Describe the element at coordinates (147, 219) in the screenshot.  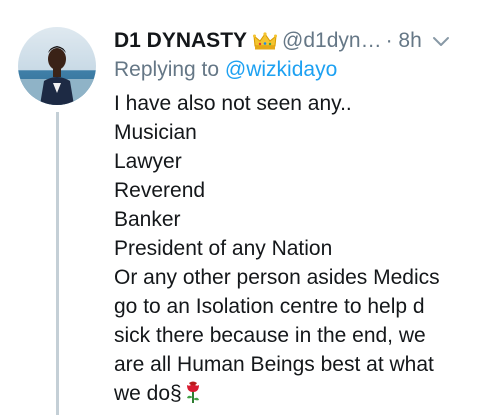
I see `tweet-text-line: Banker` at that location.